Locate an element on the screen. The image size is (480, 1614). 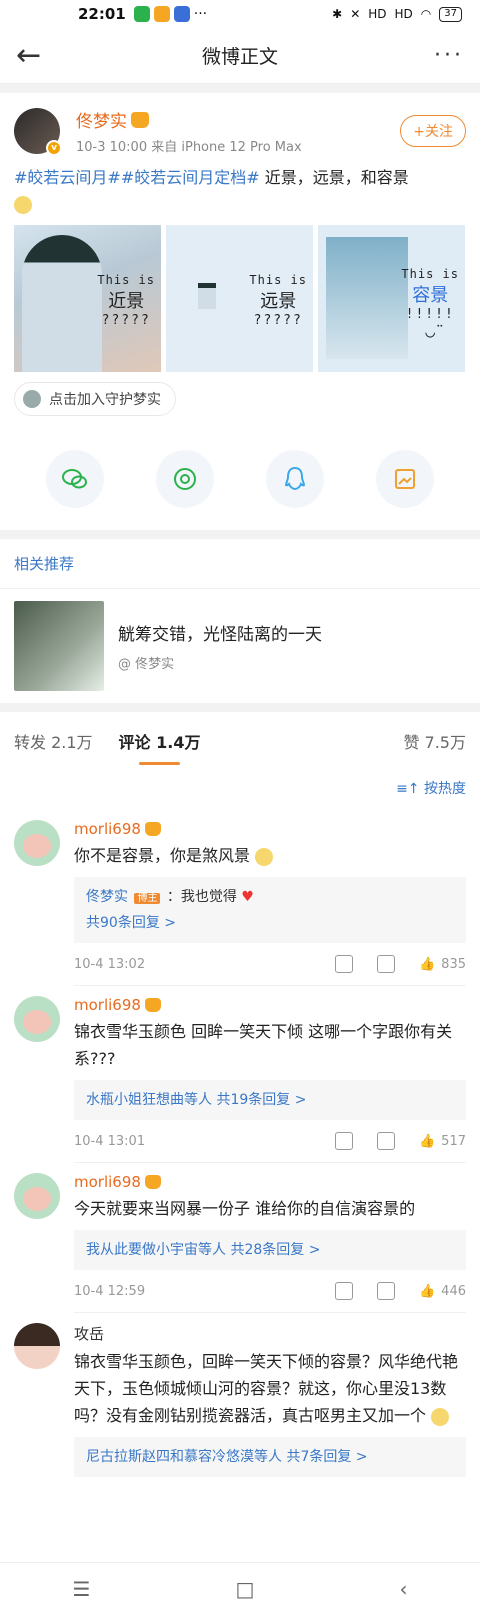
face-emoji-icon: ◡̈ is located at coordinates (430, 331).